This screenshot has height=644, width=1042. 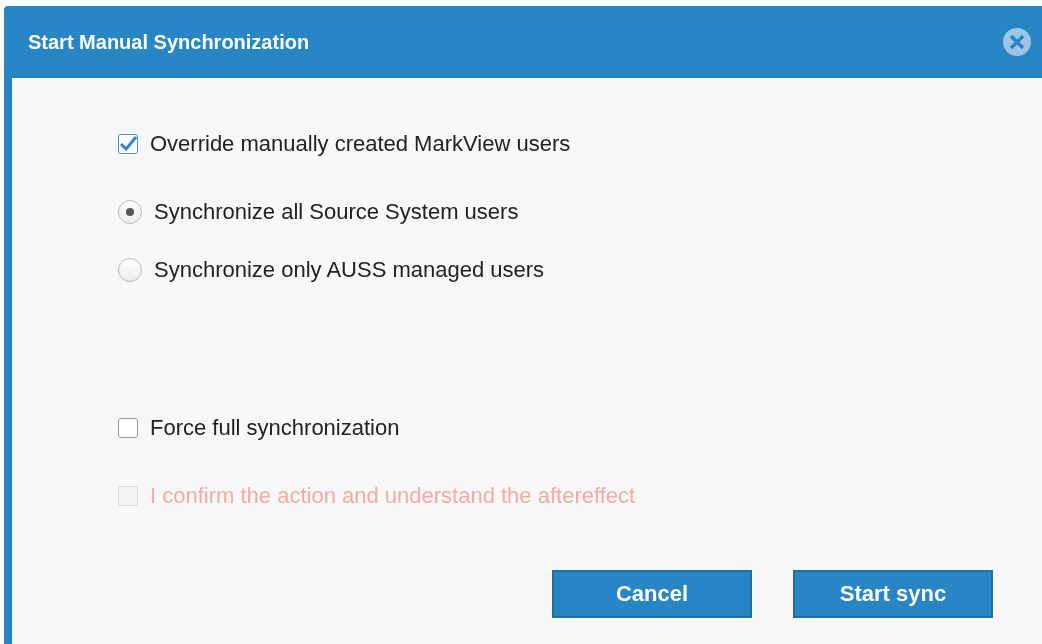 I want to click on option-label: Override manually created MarkView users, so click(x=360, y=144).